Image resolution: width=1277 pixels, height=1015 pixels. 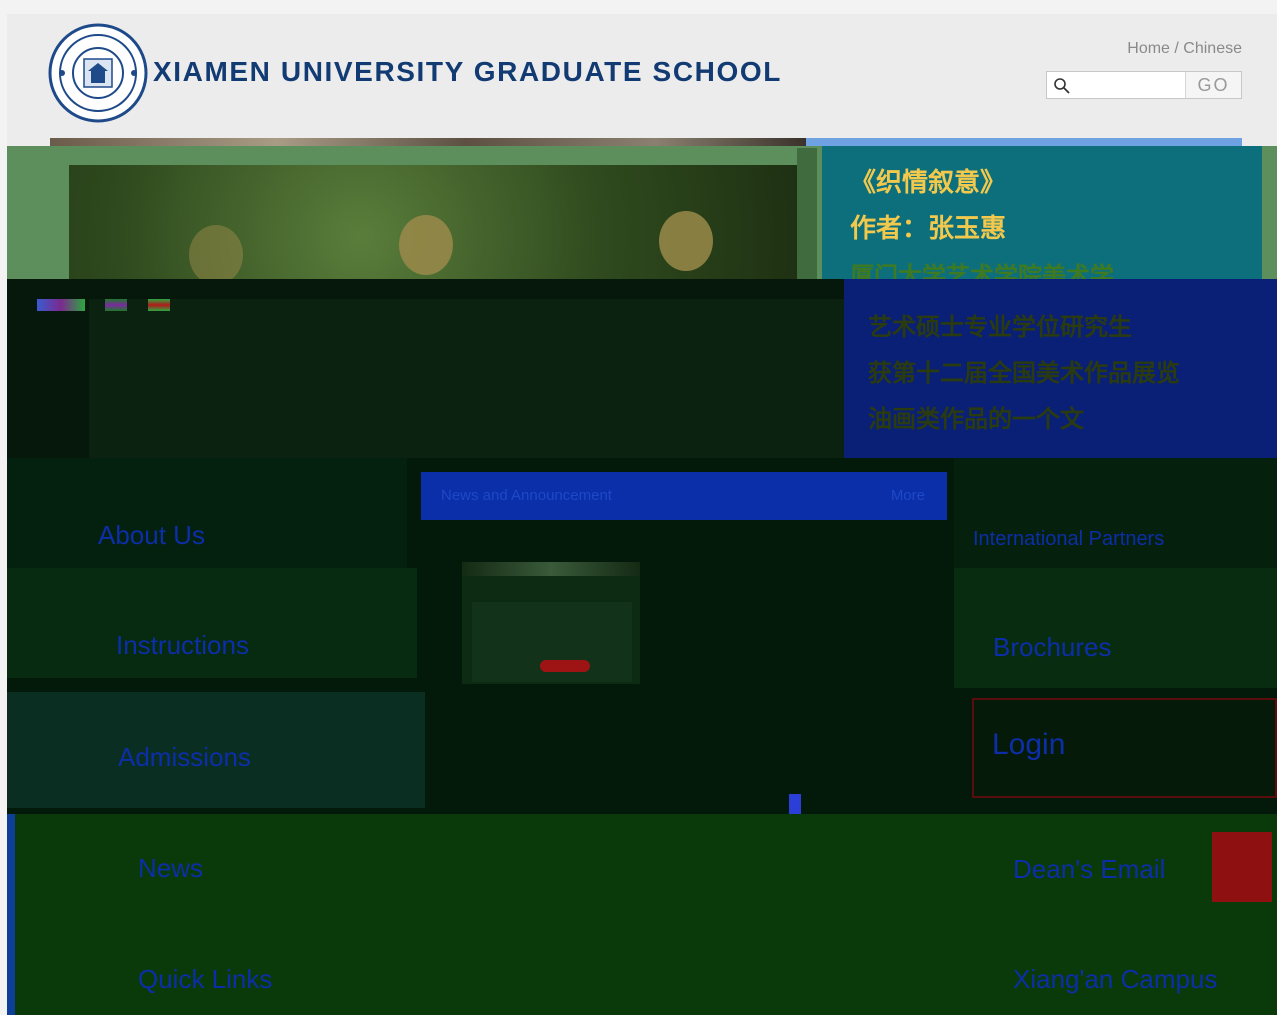 I want to click on search-box: GO, so click(x=1144, y=85).